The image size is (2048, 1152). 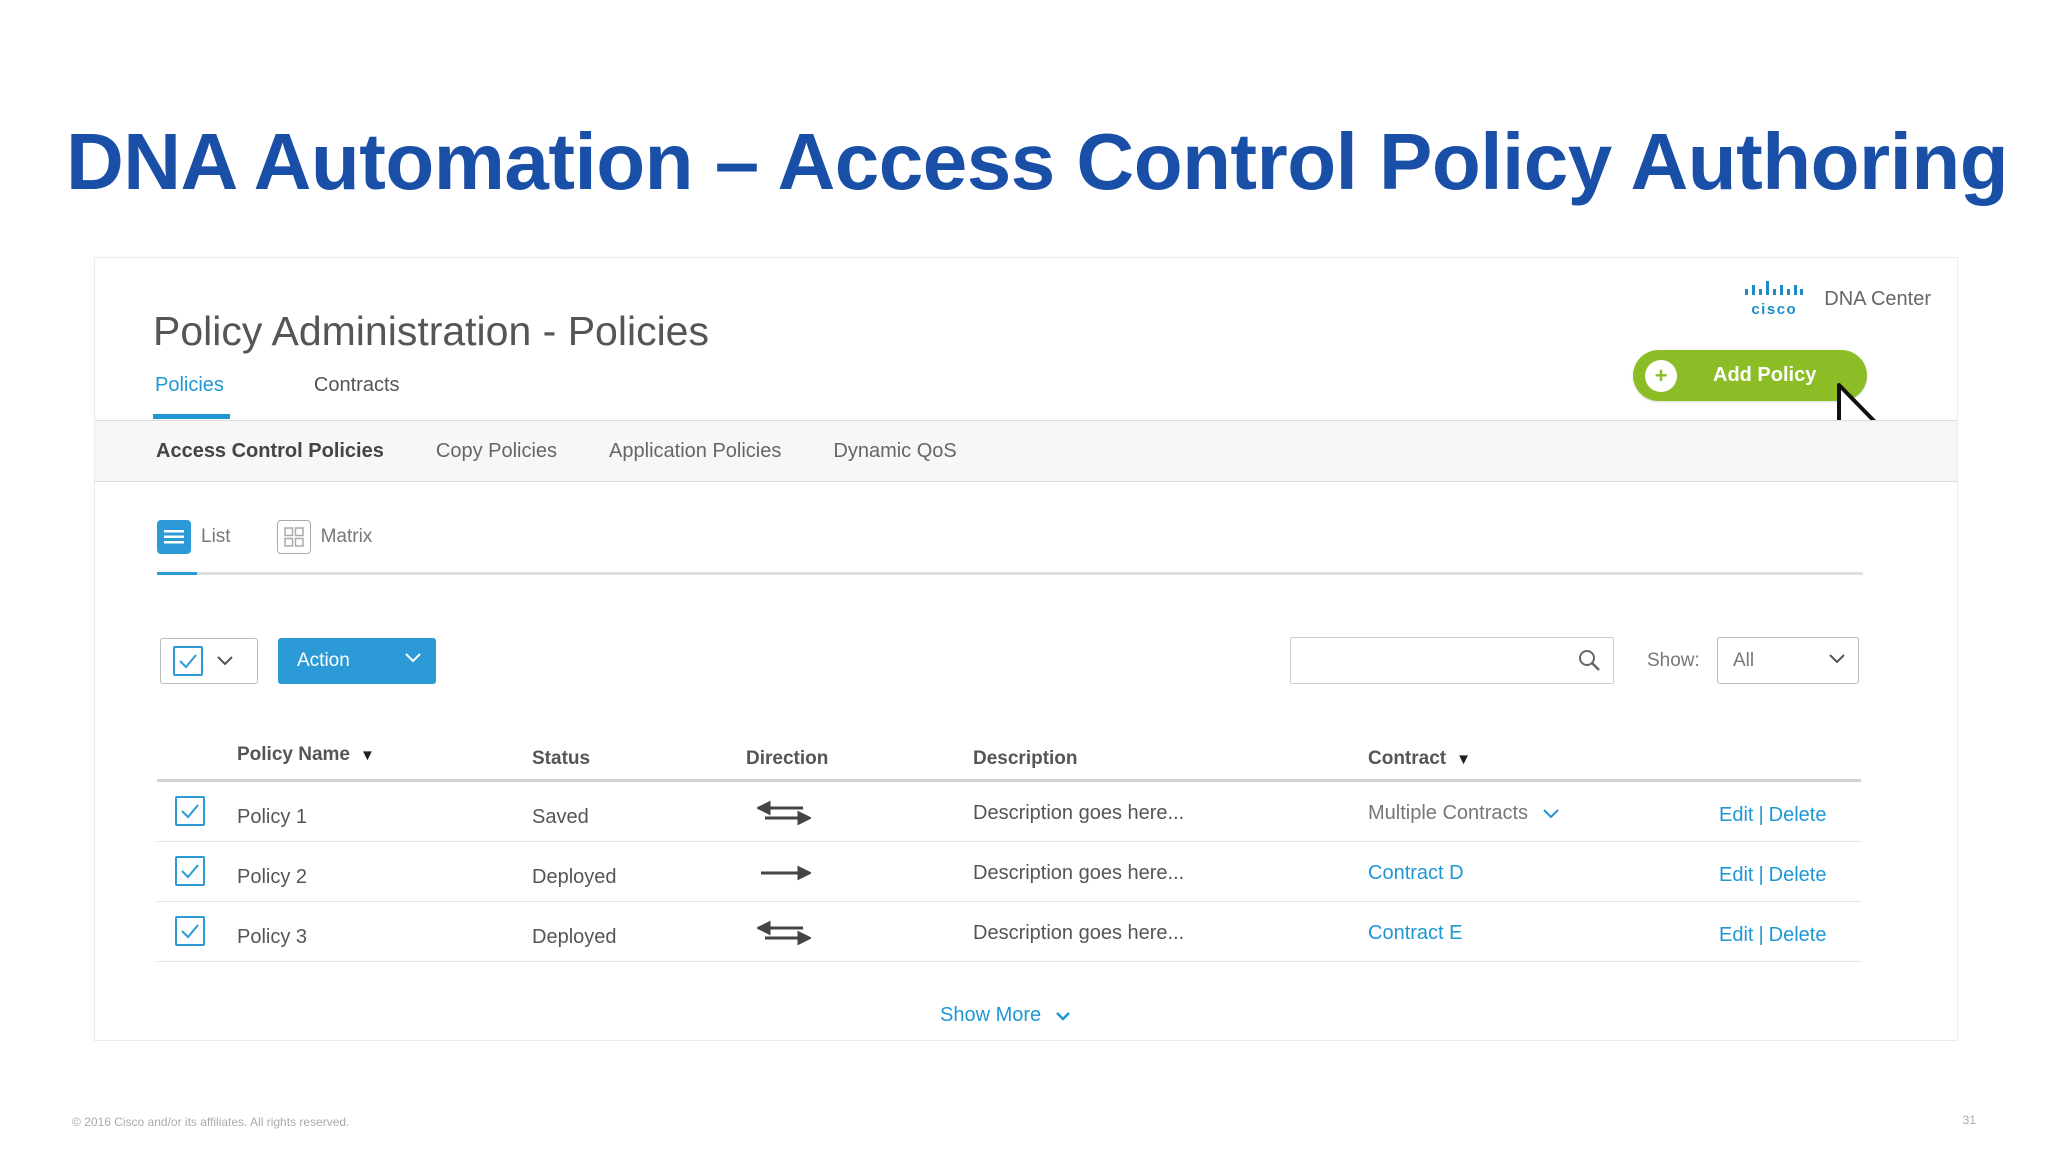 I want to click on matrix-view-option: Matrix, so click(x=324, y=537).